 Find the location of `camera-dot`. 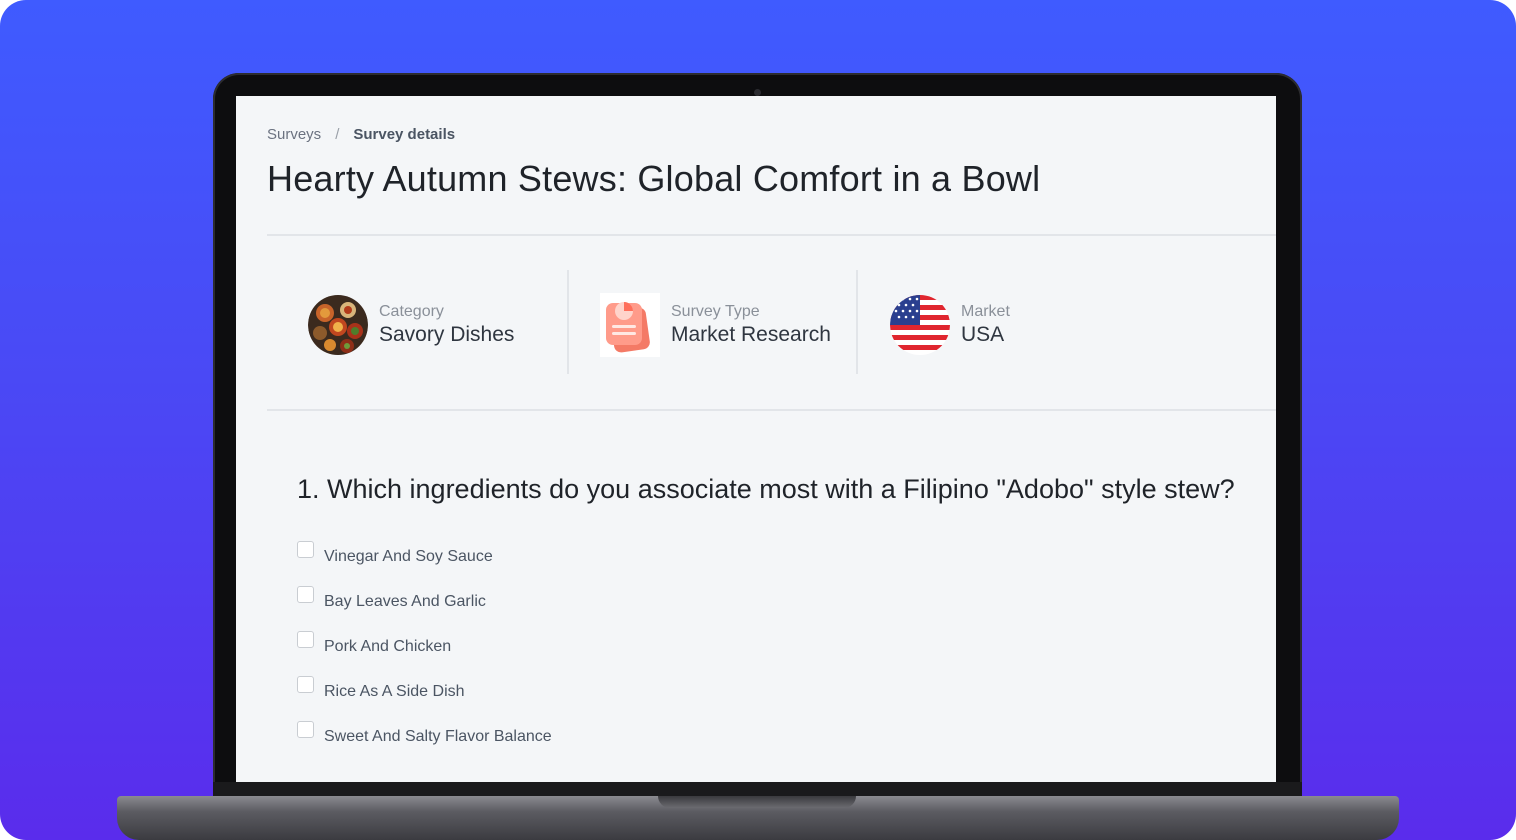

camera-dot is located at coordinates (757, 92).